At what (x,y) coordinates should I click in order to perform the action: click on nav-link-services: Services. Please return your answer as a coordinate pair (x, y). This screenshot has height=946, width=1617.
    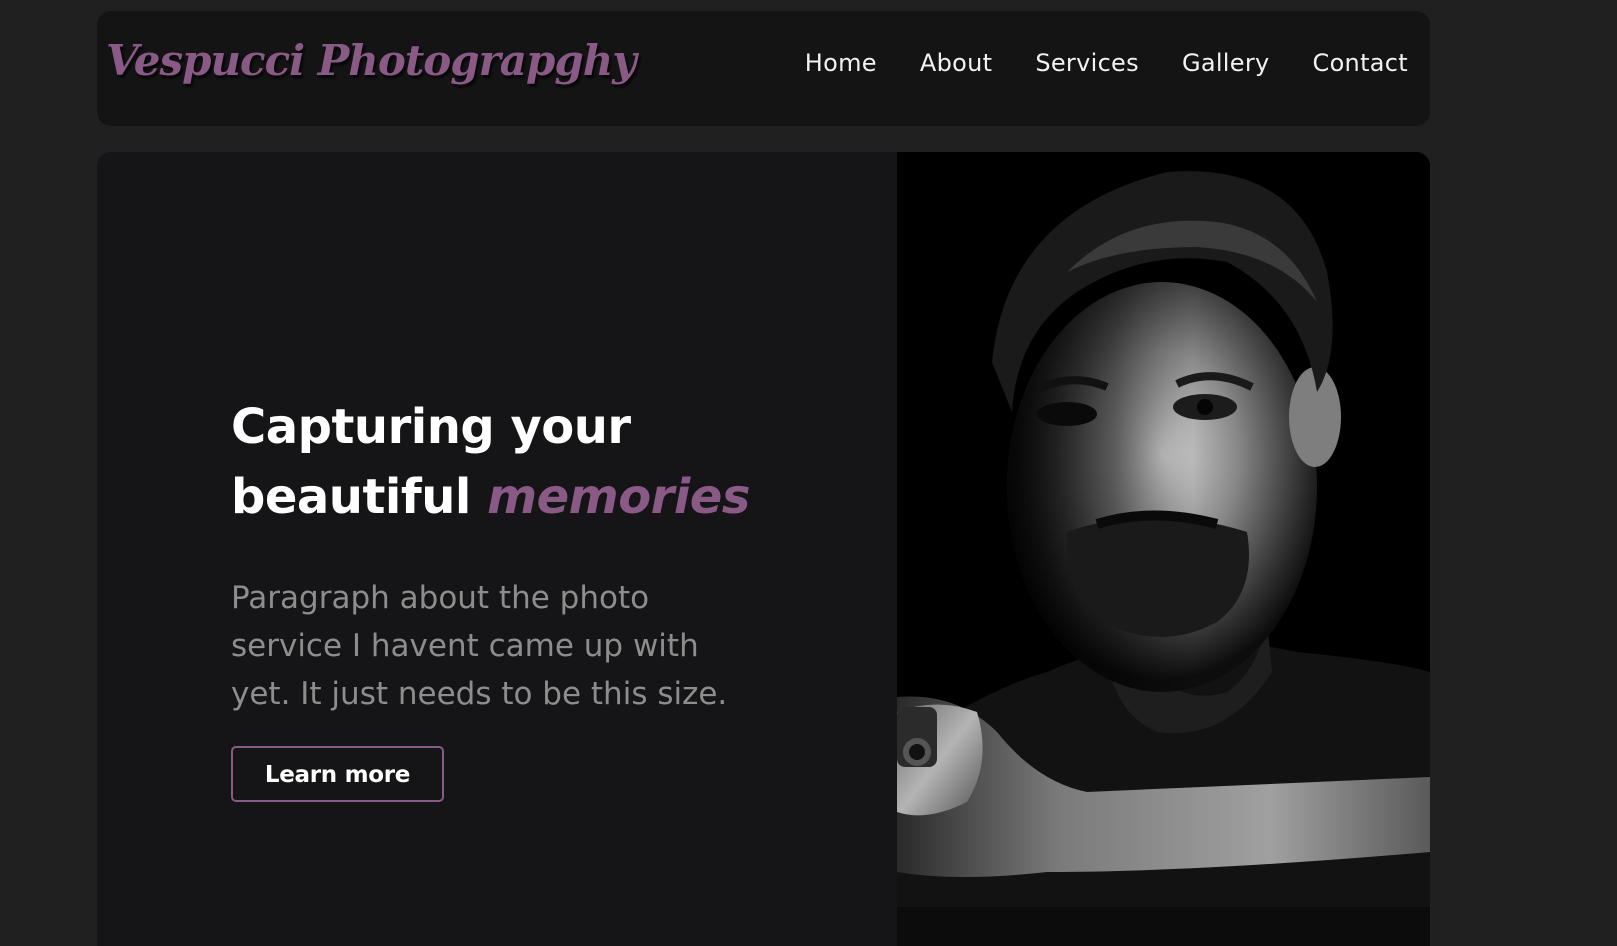
    Looking at the image, I should click on (1087, 63).